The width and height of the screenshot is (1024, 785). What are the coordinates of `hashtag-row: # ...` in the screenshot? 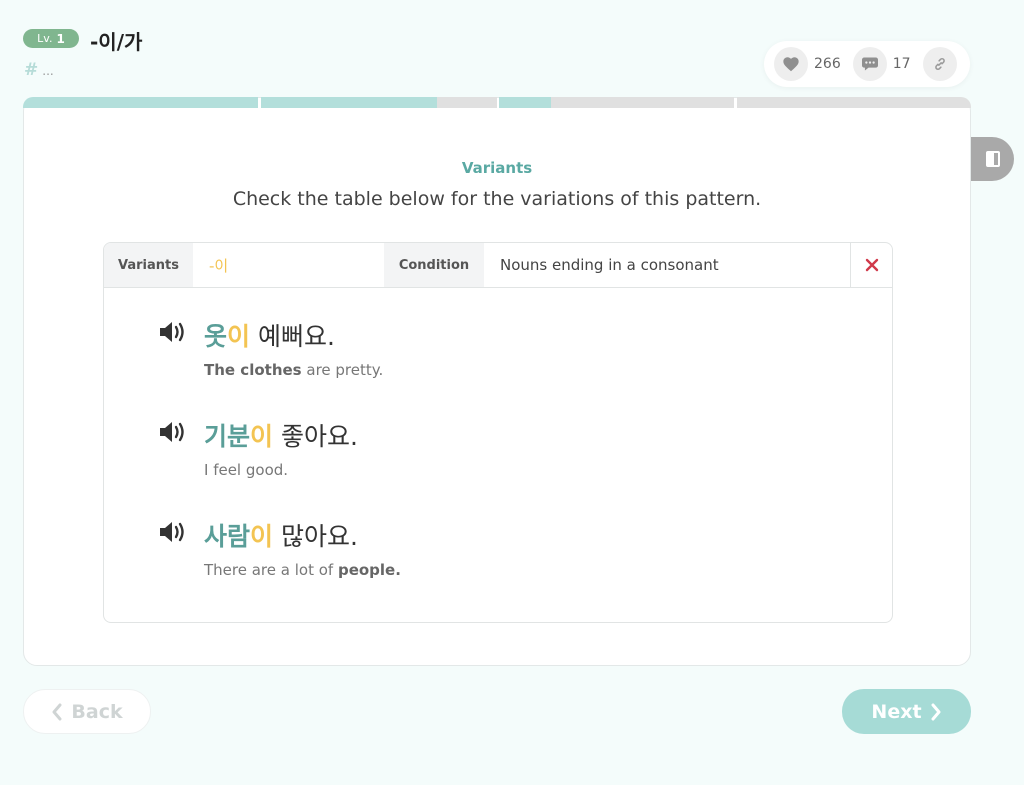 It's located at (39, 70).